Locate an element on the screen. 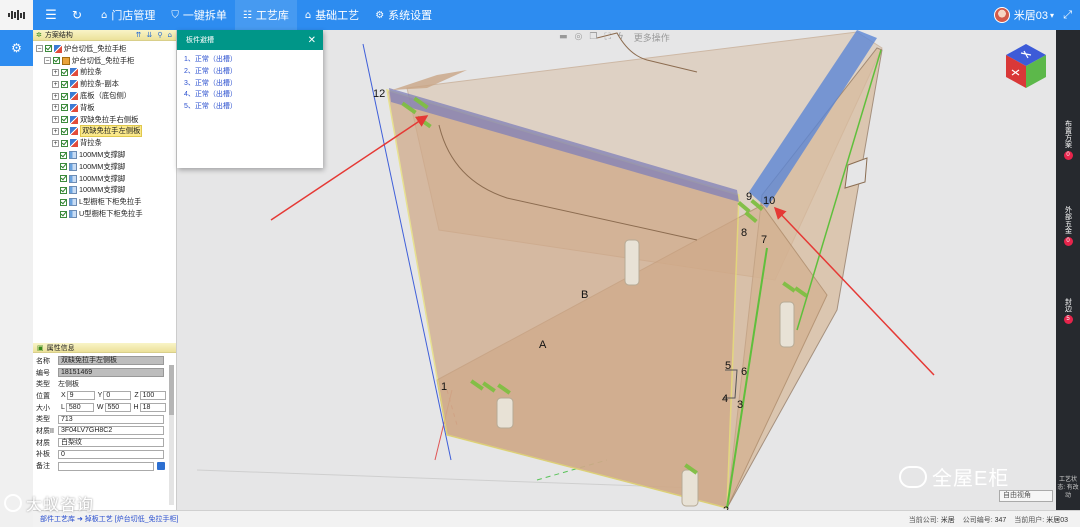  collapse-all-icon: ⇊ is located at coordinates (150, 35).